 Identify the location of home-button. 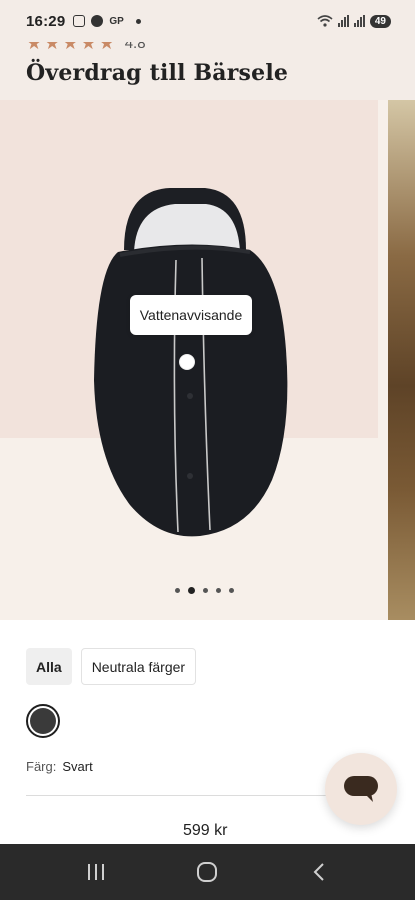
(207, 872).